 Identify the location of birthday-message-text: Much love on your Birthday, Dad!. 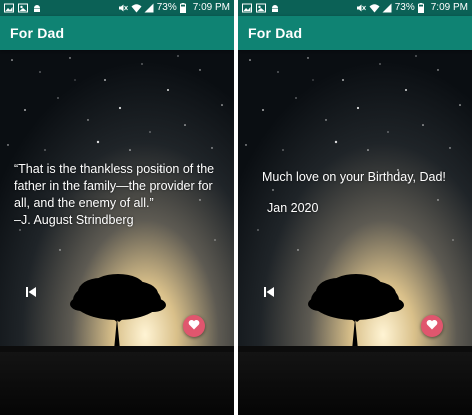
(354, 177).